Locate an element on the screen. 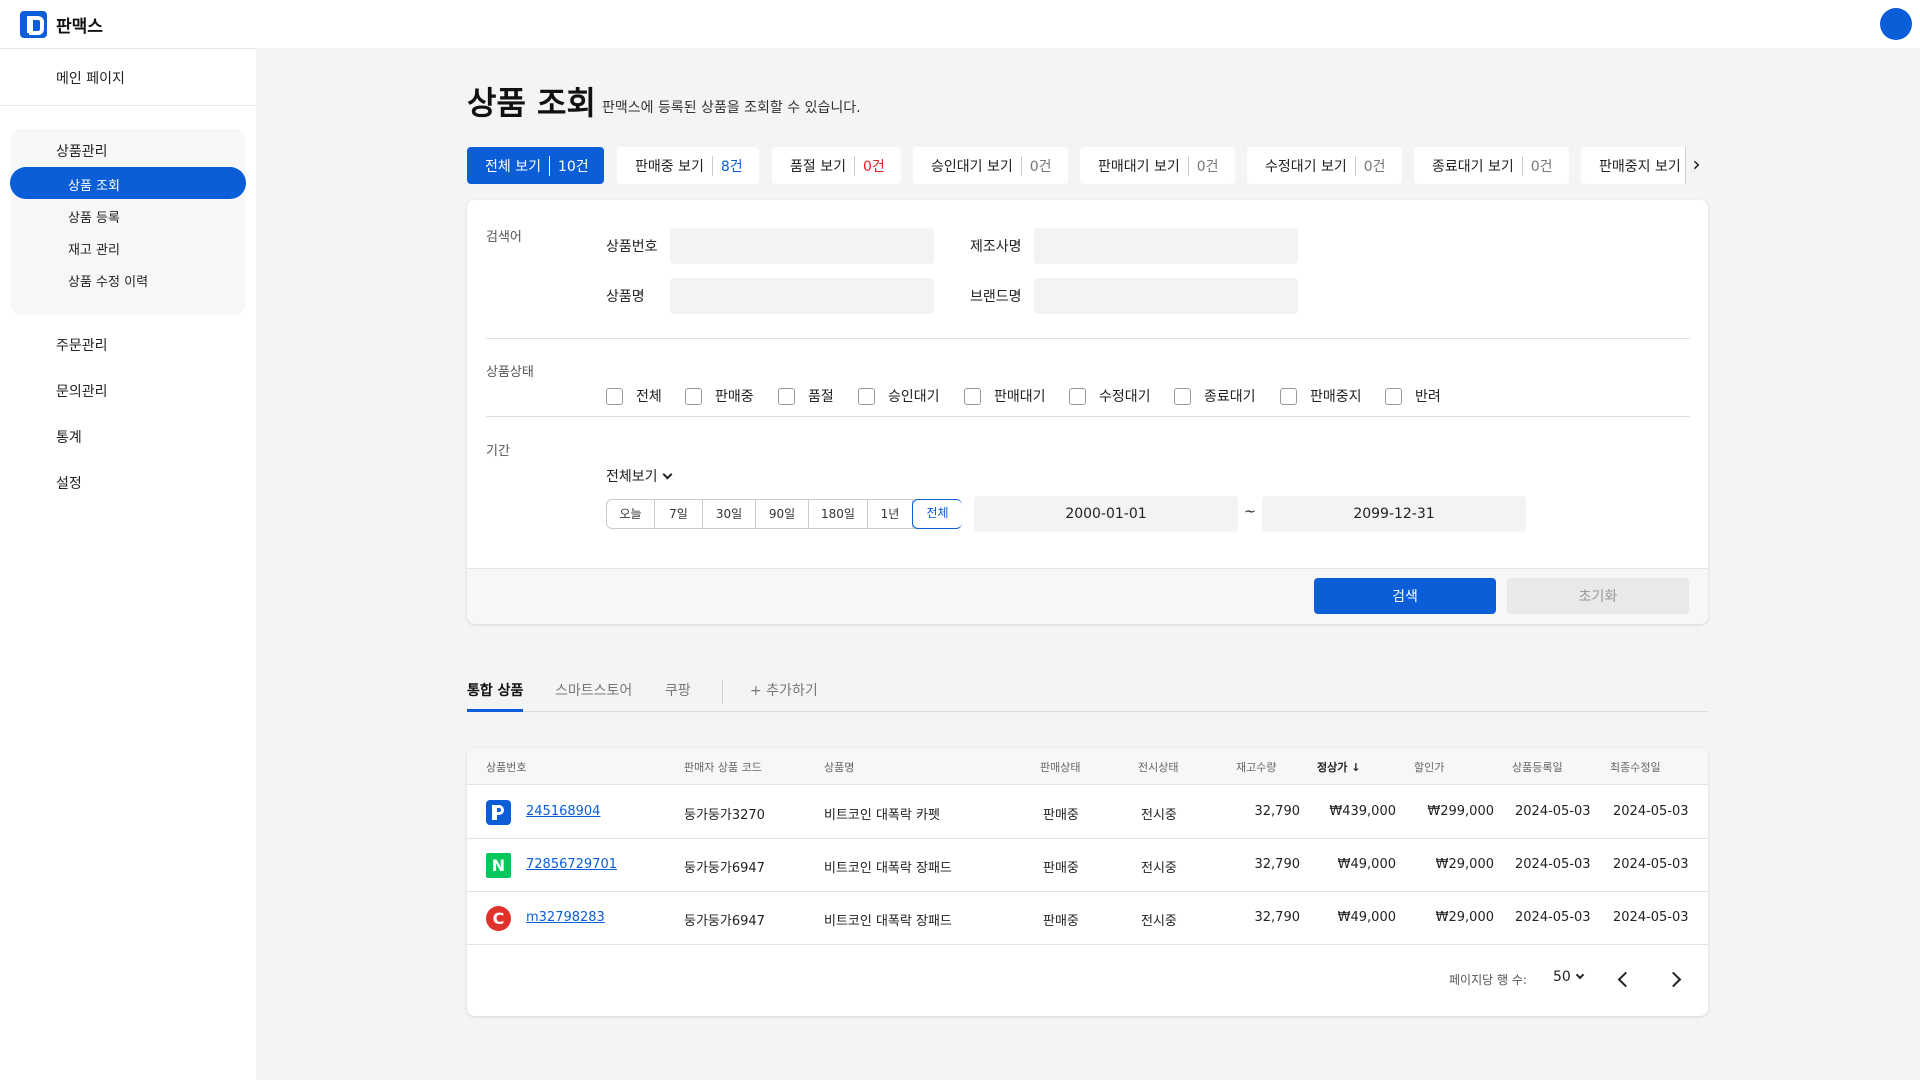  sidebar-item-product-search: 상품 조회 is located at coordinates (128, 183).